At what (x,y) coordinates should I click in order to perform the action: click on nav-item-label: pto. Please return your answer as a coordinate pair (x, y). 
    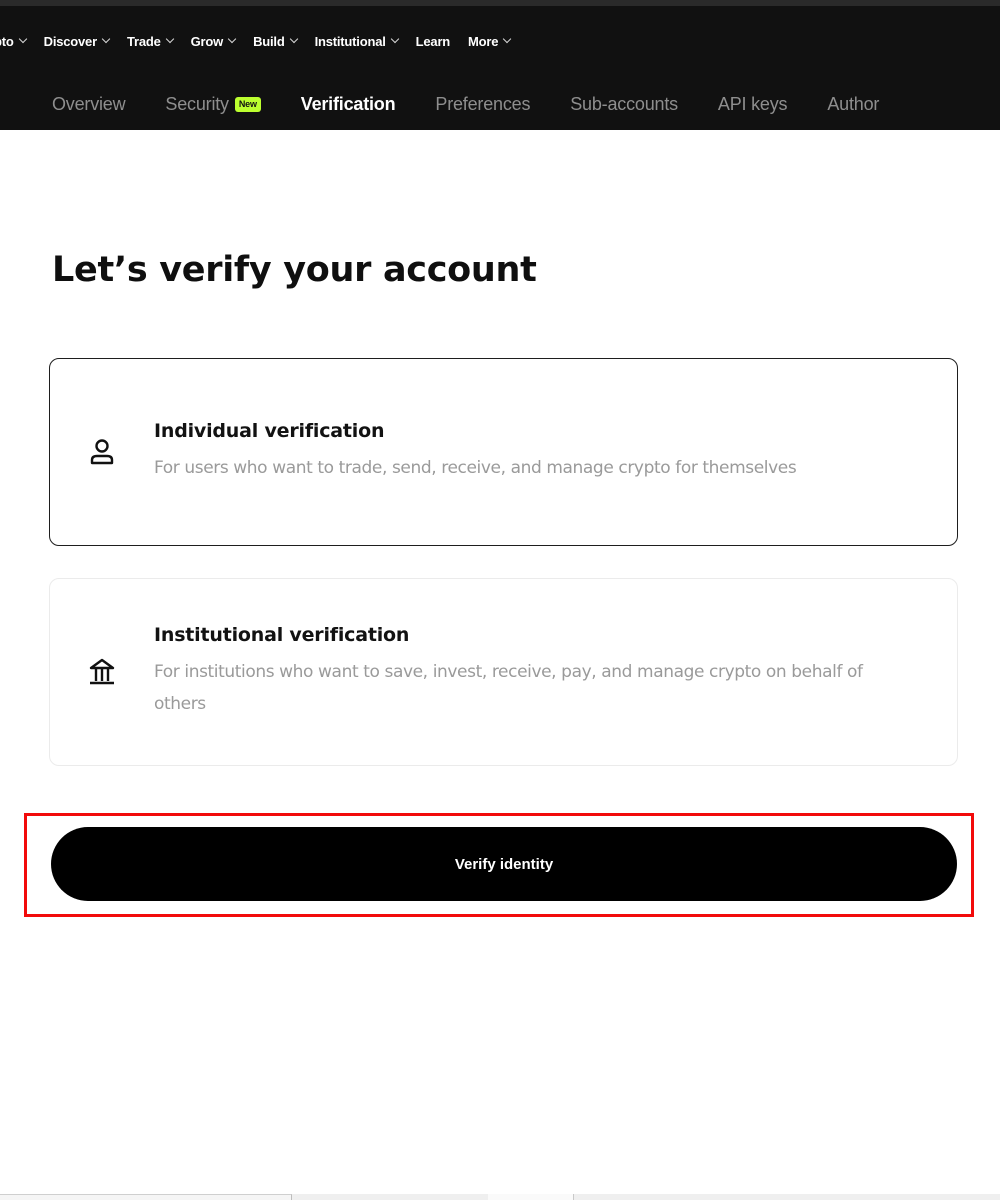
    Looking at the image, I should click on (7, 41).